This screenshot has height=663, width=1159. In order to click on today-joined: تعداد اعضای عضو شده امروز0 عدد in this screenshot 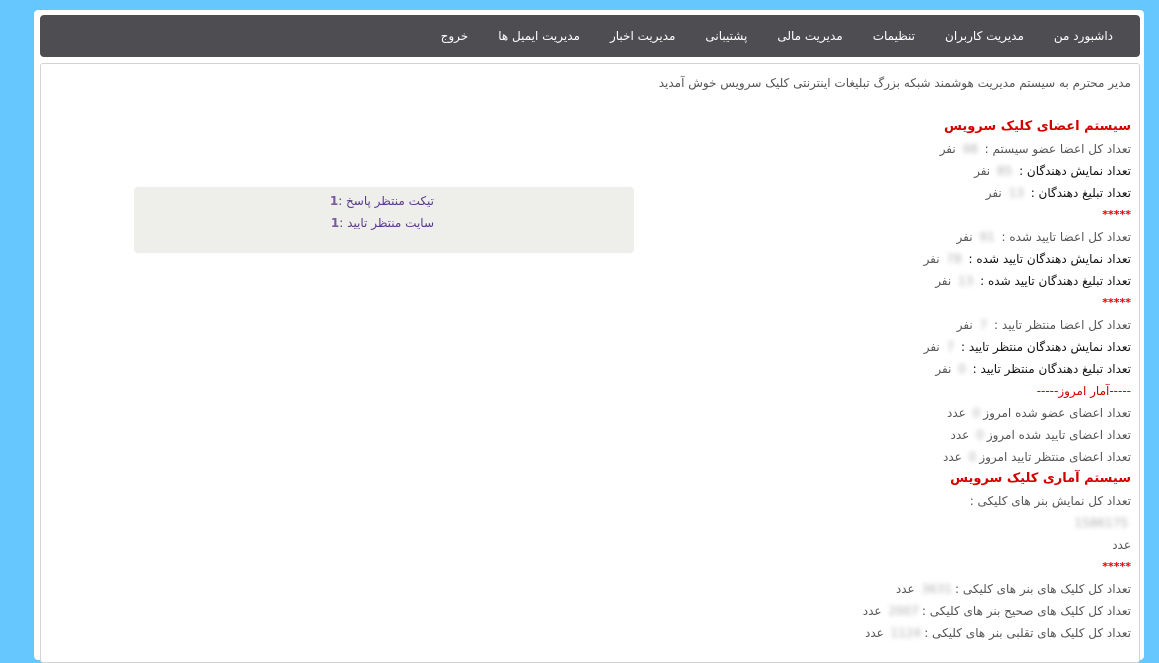, I will do `click(781, 413)`.